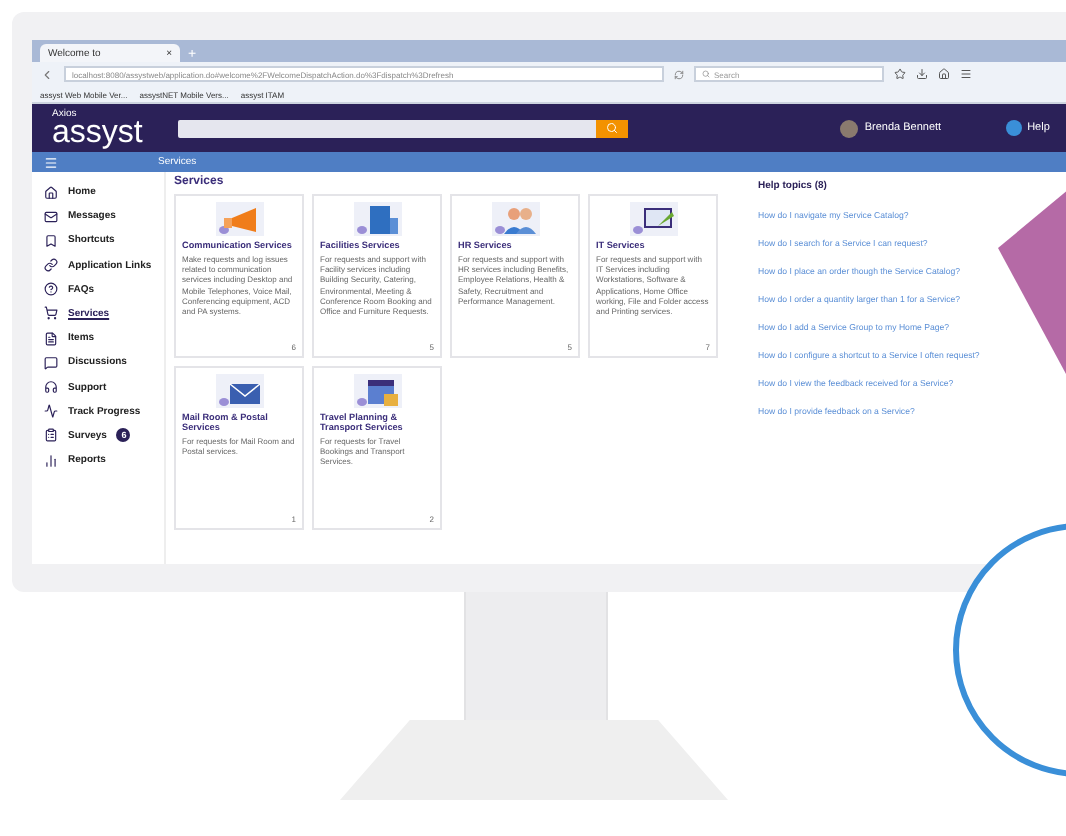  Describe the element at coordinates (944, 74) in the screenshot. I see `home-icon` at that location.